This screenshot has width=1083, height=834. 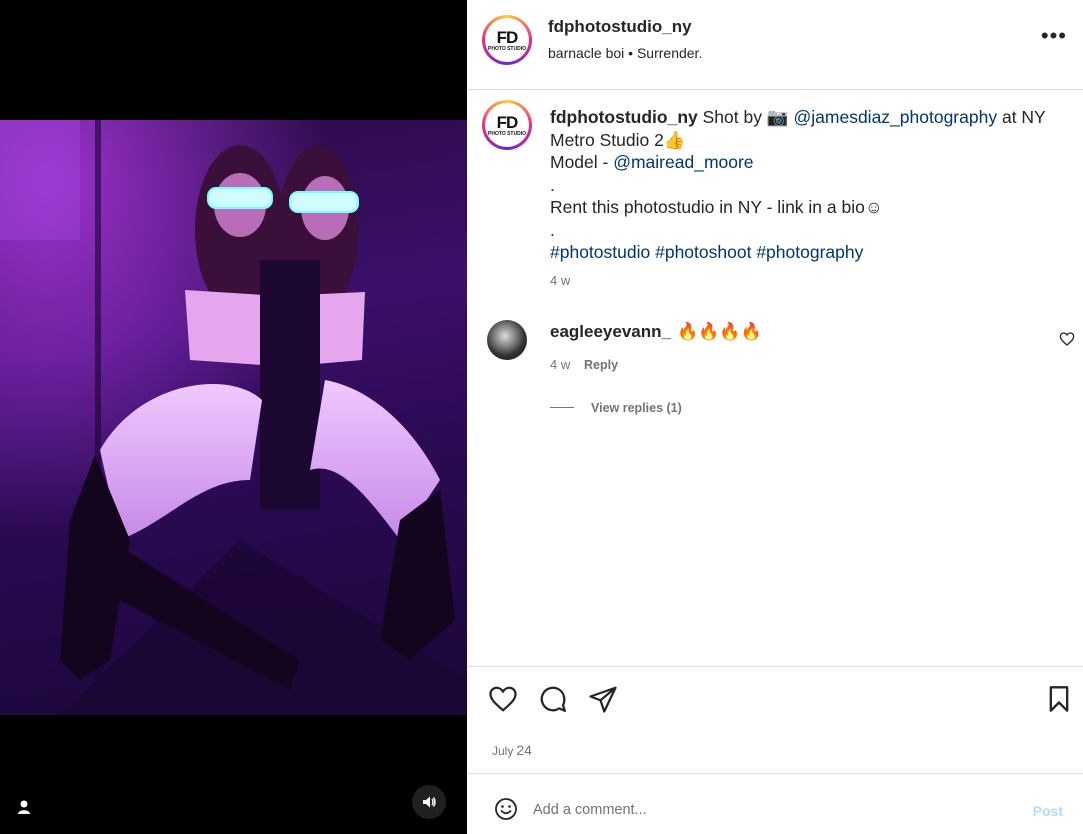 I want to click on user-icon, so click(x=24, y=807).